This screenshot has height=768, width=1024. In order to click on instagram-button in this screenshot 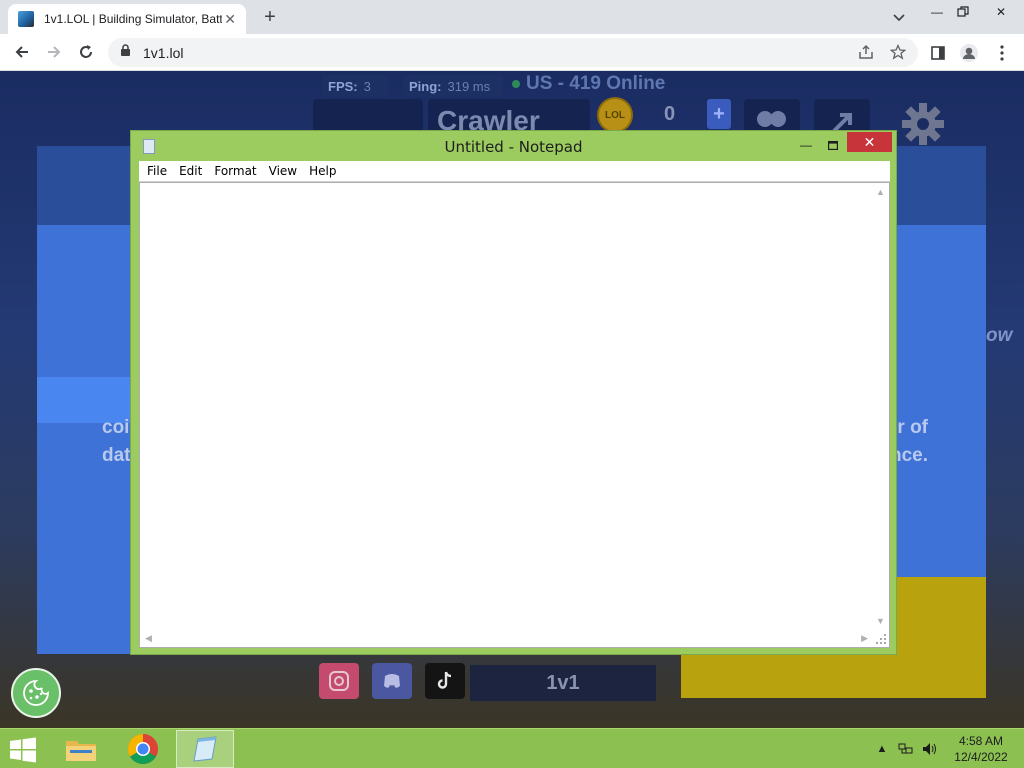, I will do `click(339, 681)`.